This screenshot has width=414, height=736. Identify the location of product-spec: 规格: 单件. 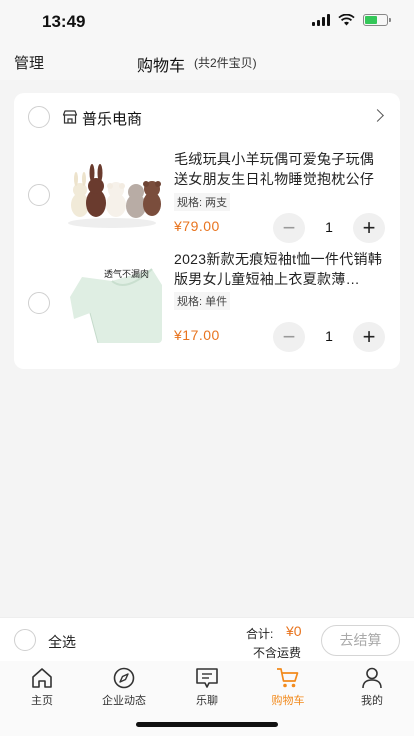
(202, 301).